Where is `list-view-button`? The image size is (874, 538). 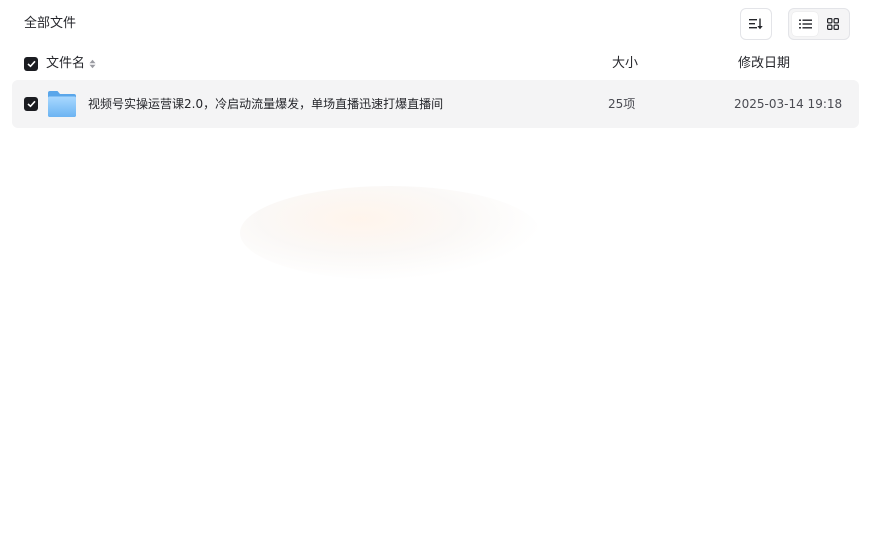
list-view-button is located at coordinates (805, 24).